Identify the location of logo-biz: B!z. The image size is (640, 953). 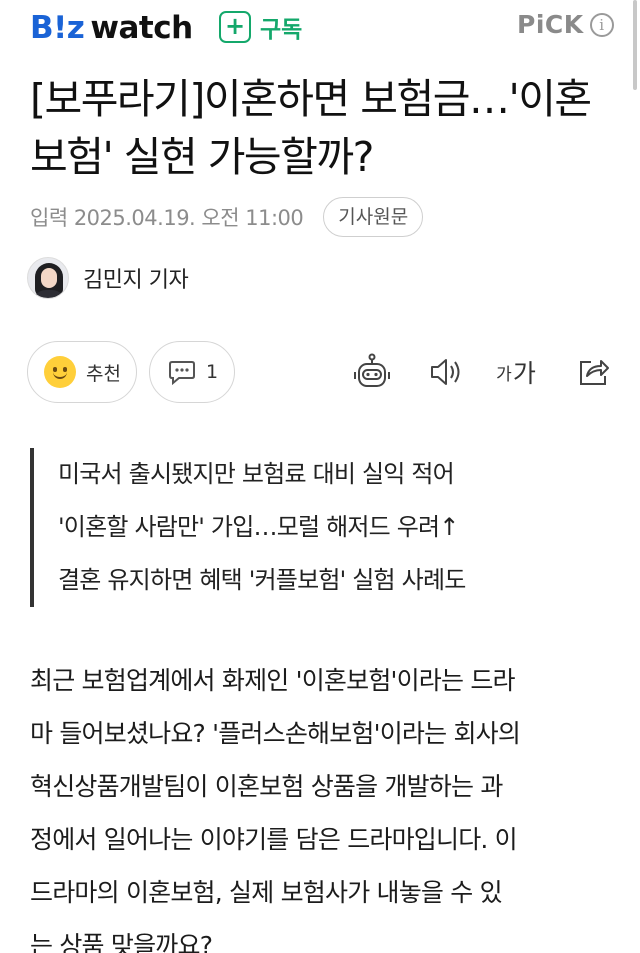
(57, 28).